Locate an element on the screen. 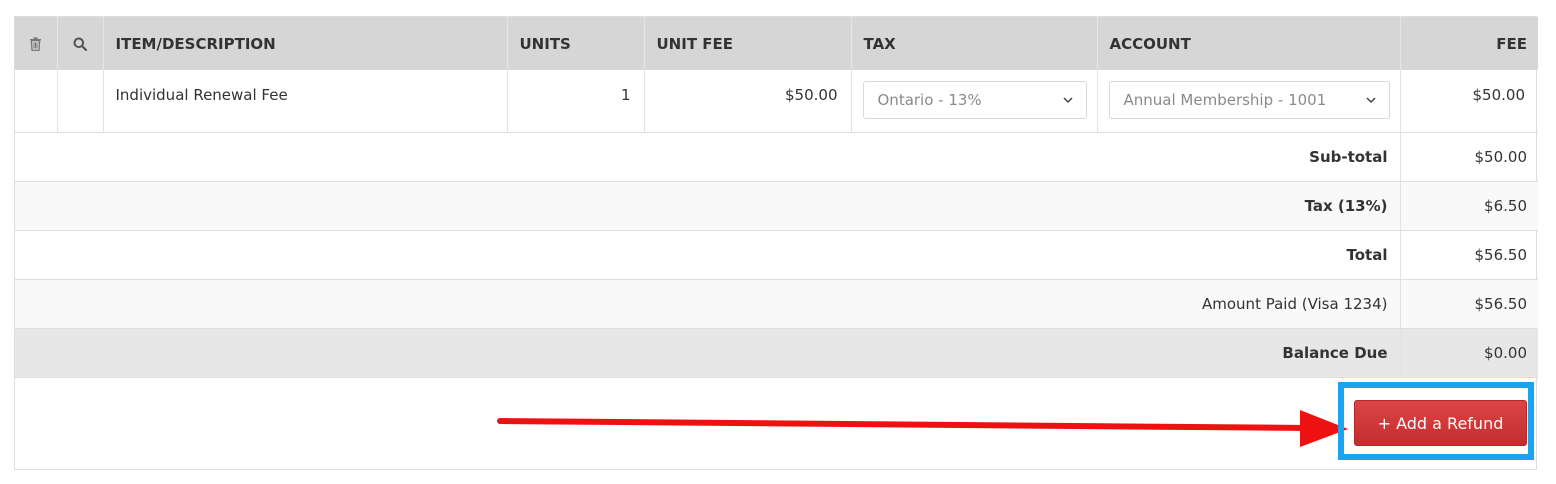  balance-due-row: Balance Due $0.00 is located at coordinates (776, 353).